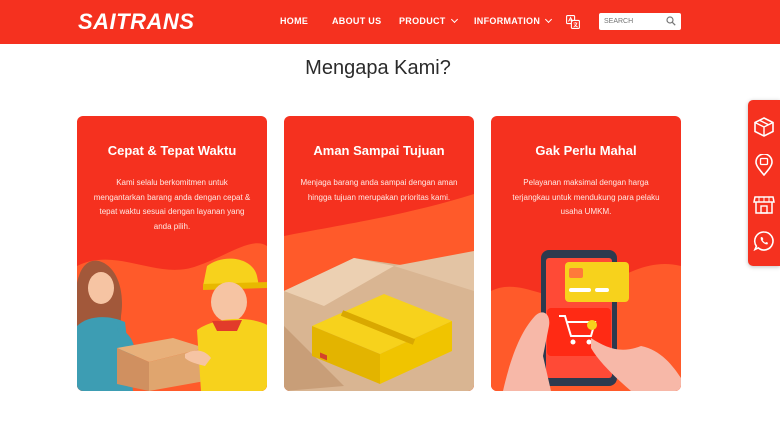 The image size is (780, 441). I want to click on package-icon, so click(764, 127).